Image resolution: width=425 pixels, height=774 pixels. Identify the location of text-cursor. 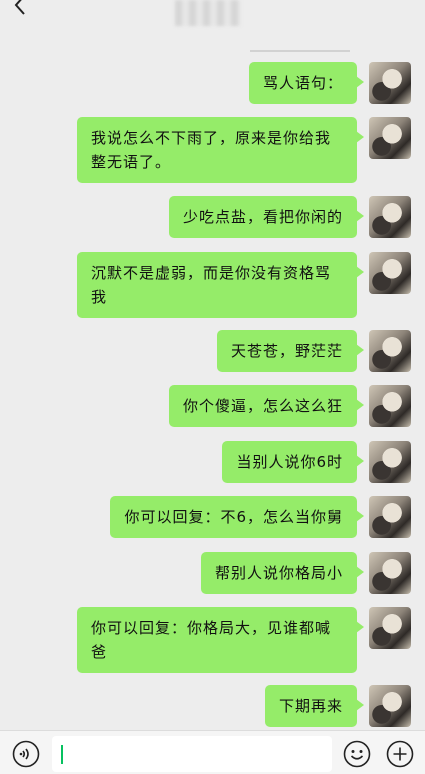
(62, 754).